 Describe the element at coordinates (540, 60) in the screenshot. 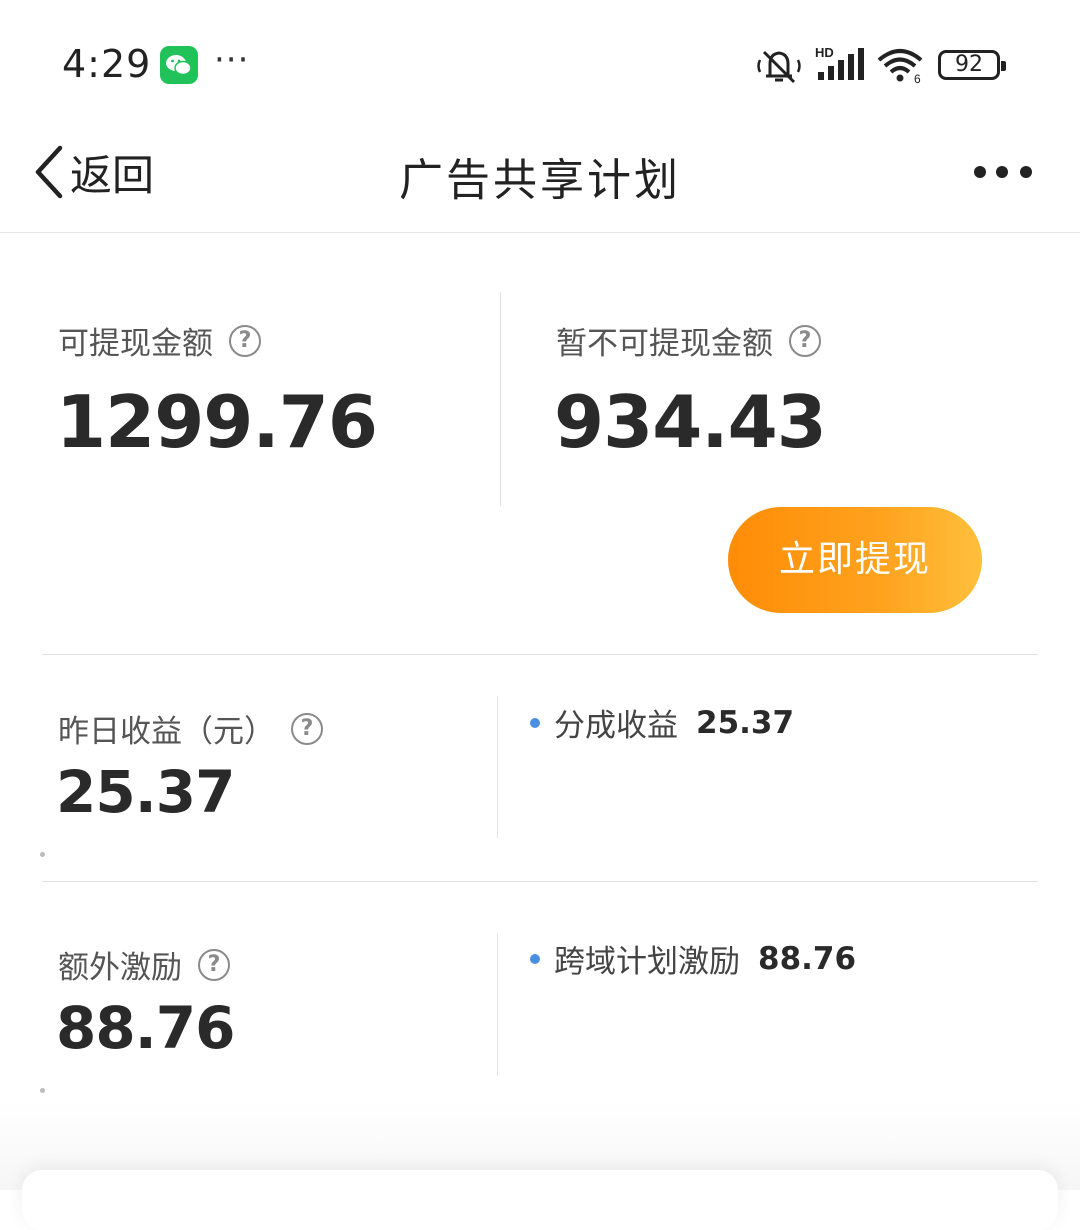

I see `status-bar: 4:29 ··· HD 6 92` at that location.